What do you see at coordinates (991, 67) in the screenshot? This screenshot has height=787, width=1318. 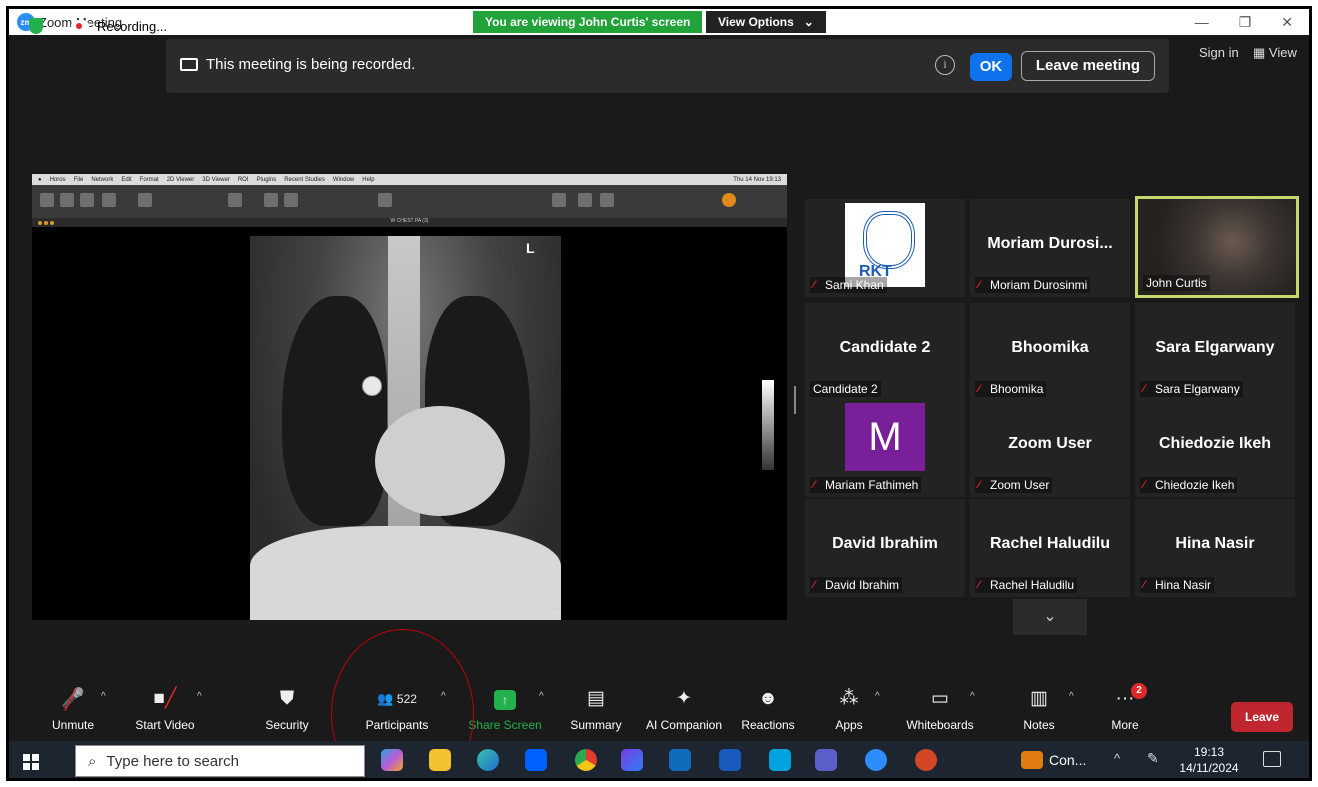 I see `ok-button: OK` at bounding box center [991, 67].